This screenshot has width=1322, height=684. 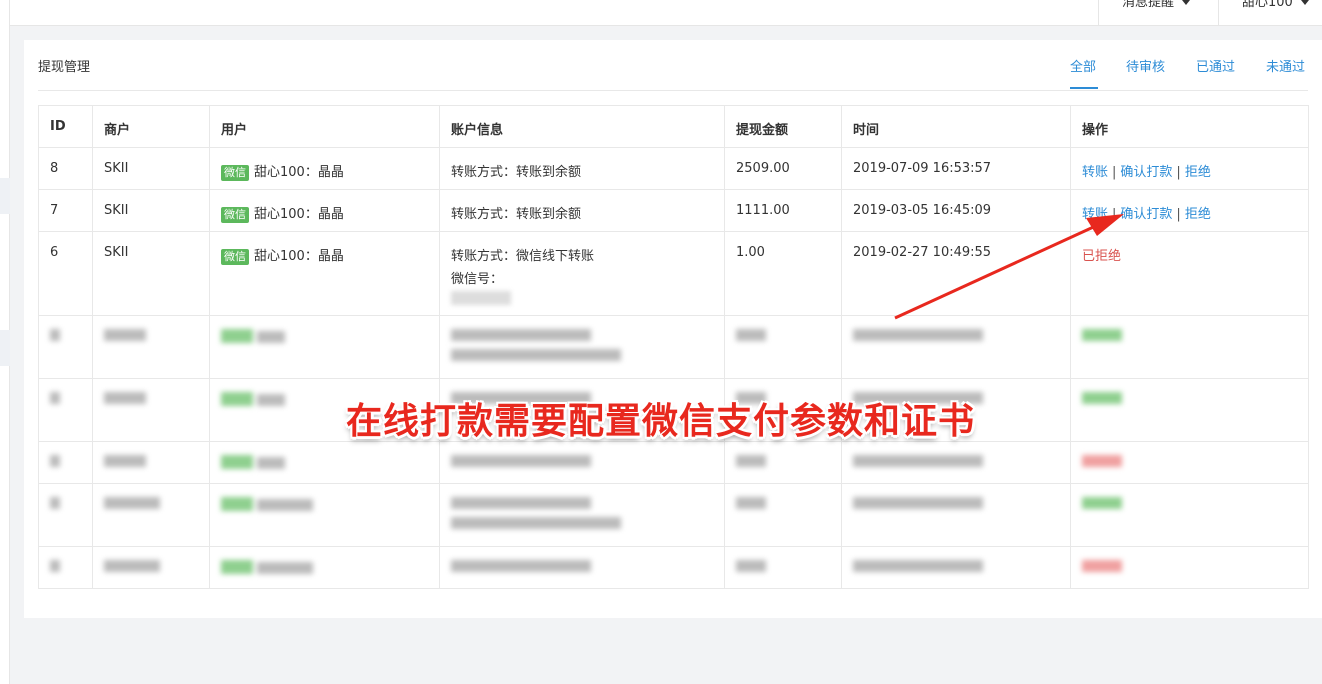 I want to click on user-menu: 甜心100, so click(x=1275, y=5).